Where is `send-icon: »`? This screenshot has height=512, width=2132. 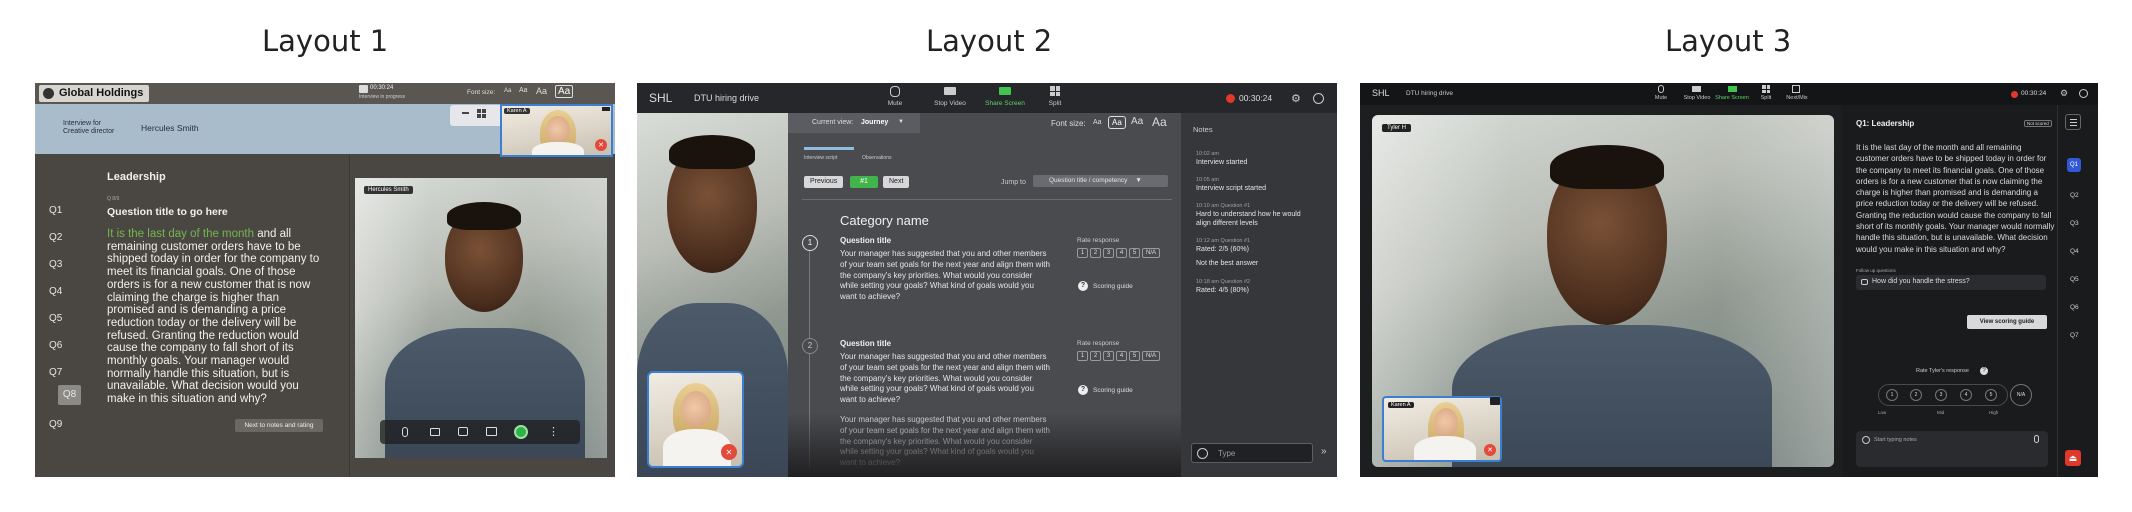 send-icon: » is located at coordinates (1324, 451).